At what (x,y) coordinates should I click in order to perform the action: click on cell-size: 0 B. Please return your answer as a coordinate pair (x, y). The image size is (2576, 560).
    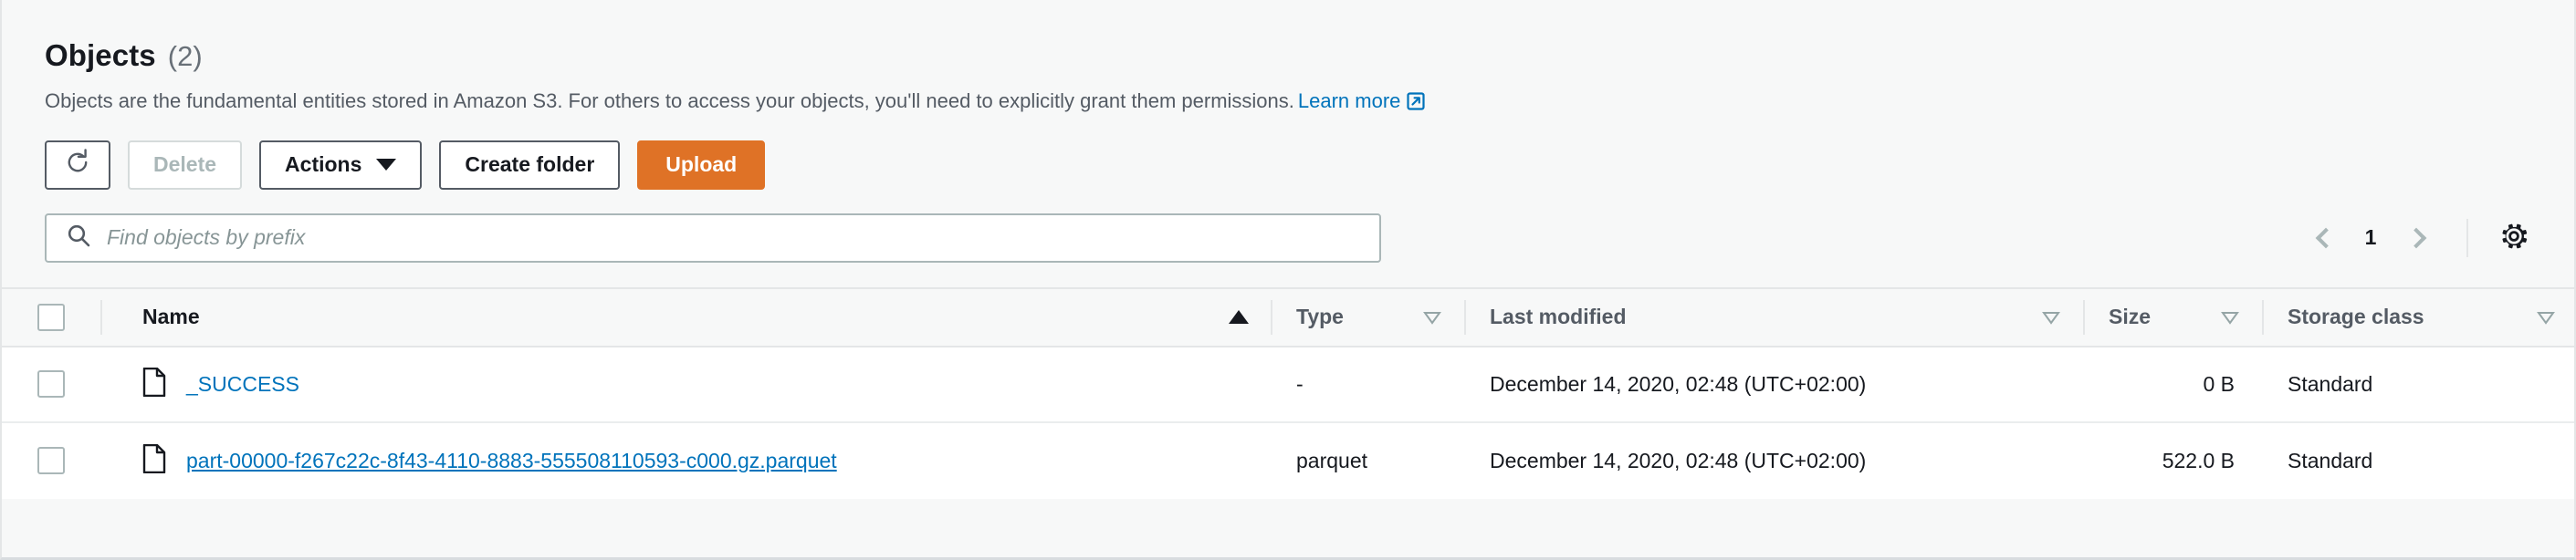
    Looking at the image, I should click on (2219, 384).